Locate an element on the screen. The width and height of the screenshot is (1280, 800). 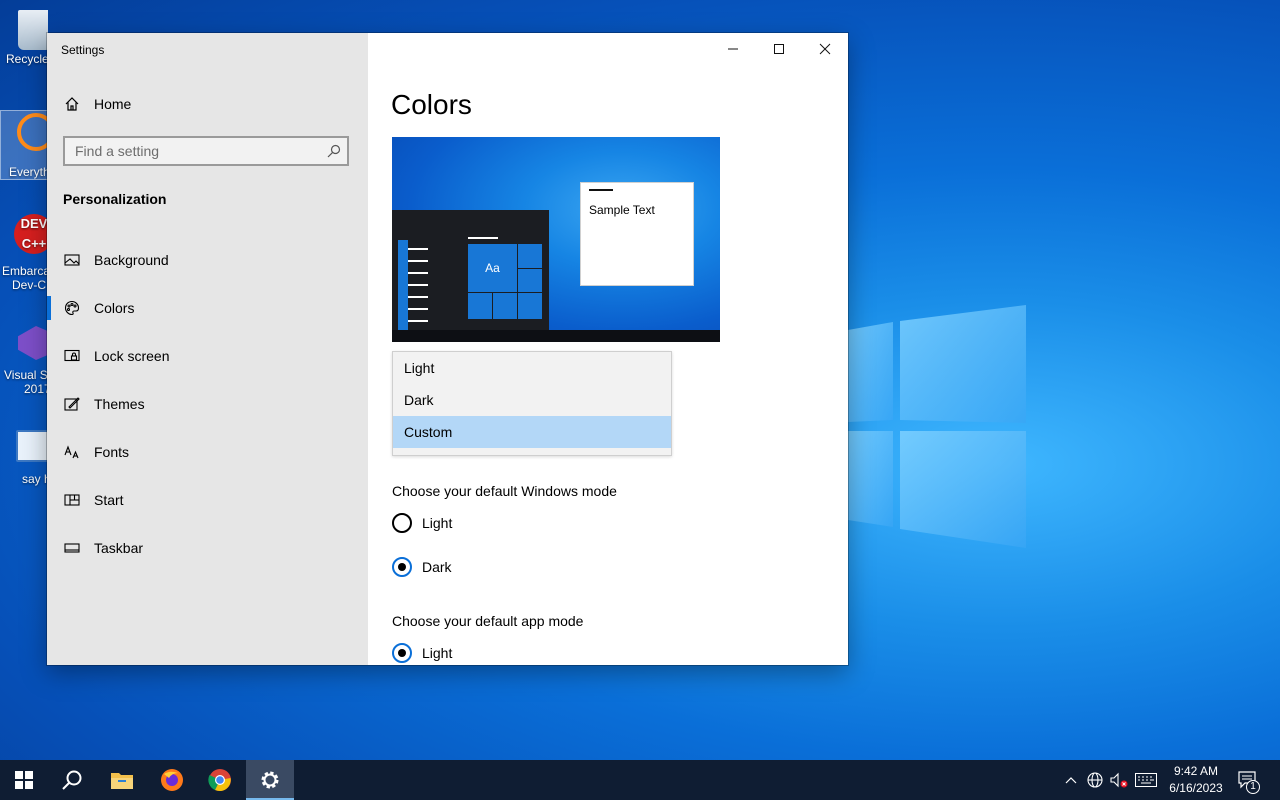
themes-icon is located at coordinates (72, 404).